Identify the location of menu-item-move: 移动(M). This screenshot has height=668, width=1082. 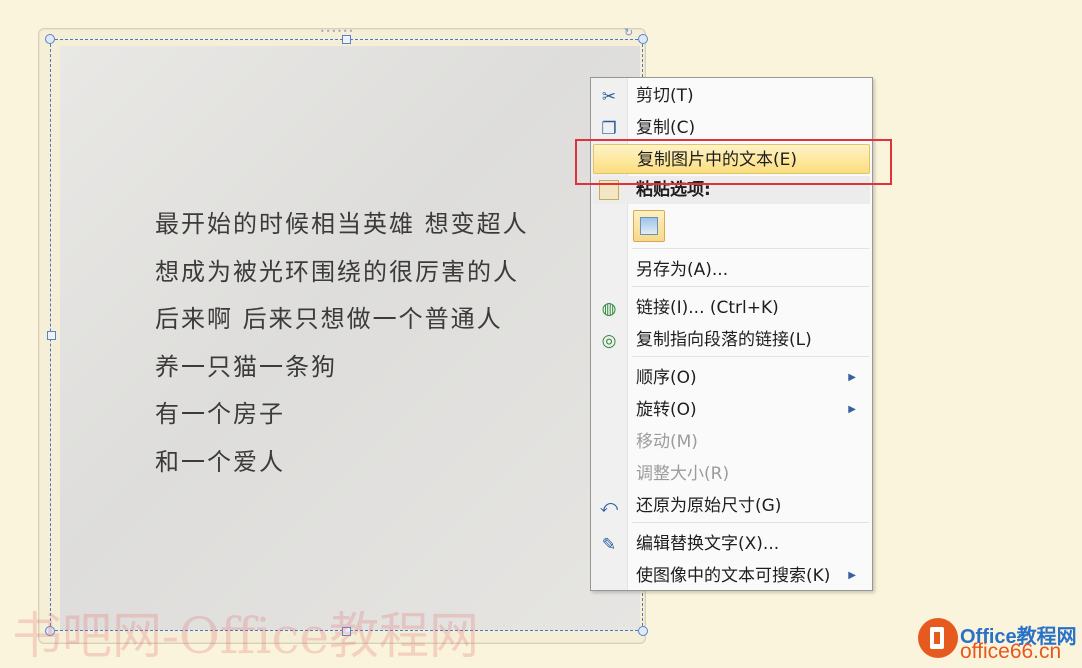
(667, 442).